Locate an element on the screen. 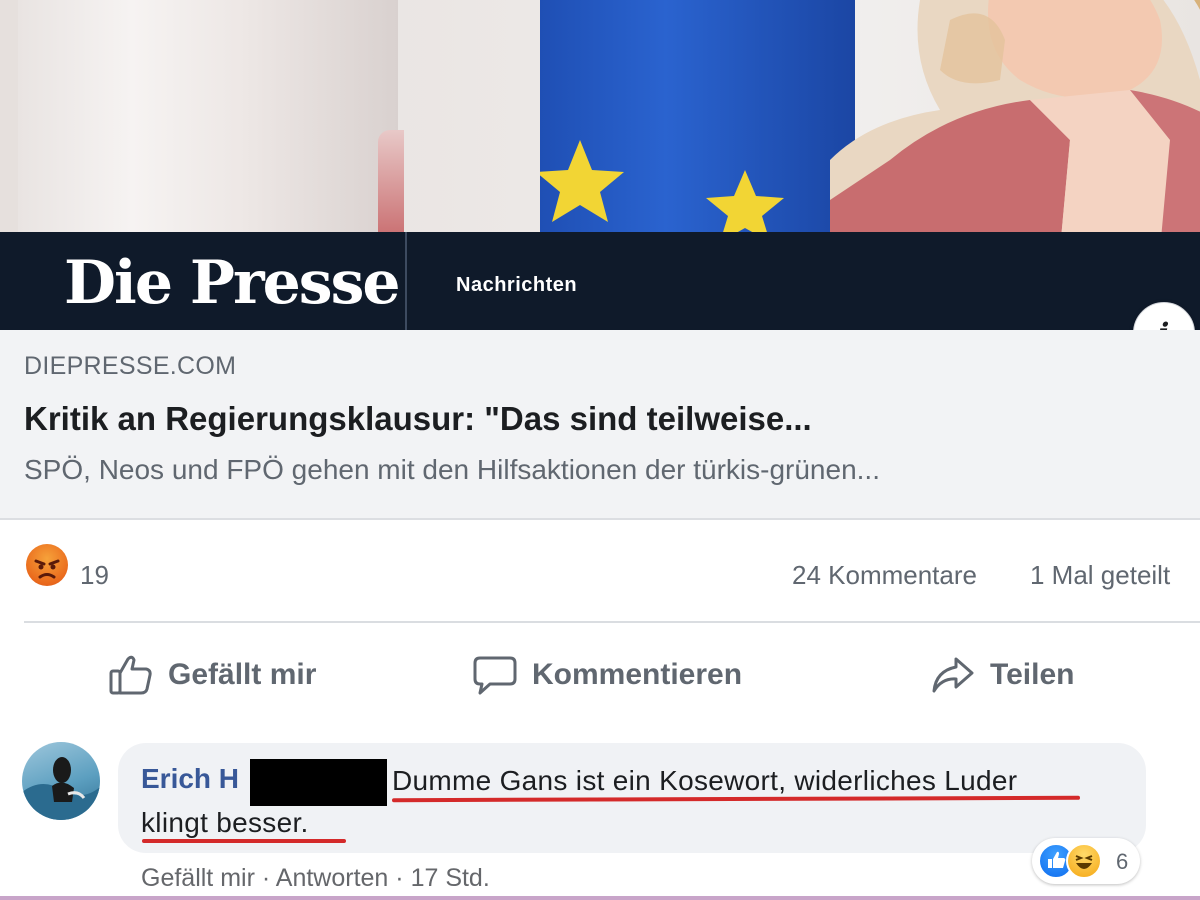  like-button: Gefällt mir is located at coordinates (212, 675).